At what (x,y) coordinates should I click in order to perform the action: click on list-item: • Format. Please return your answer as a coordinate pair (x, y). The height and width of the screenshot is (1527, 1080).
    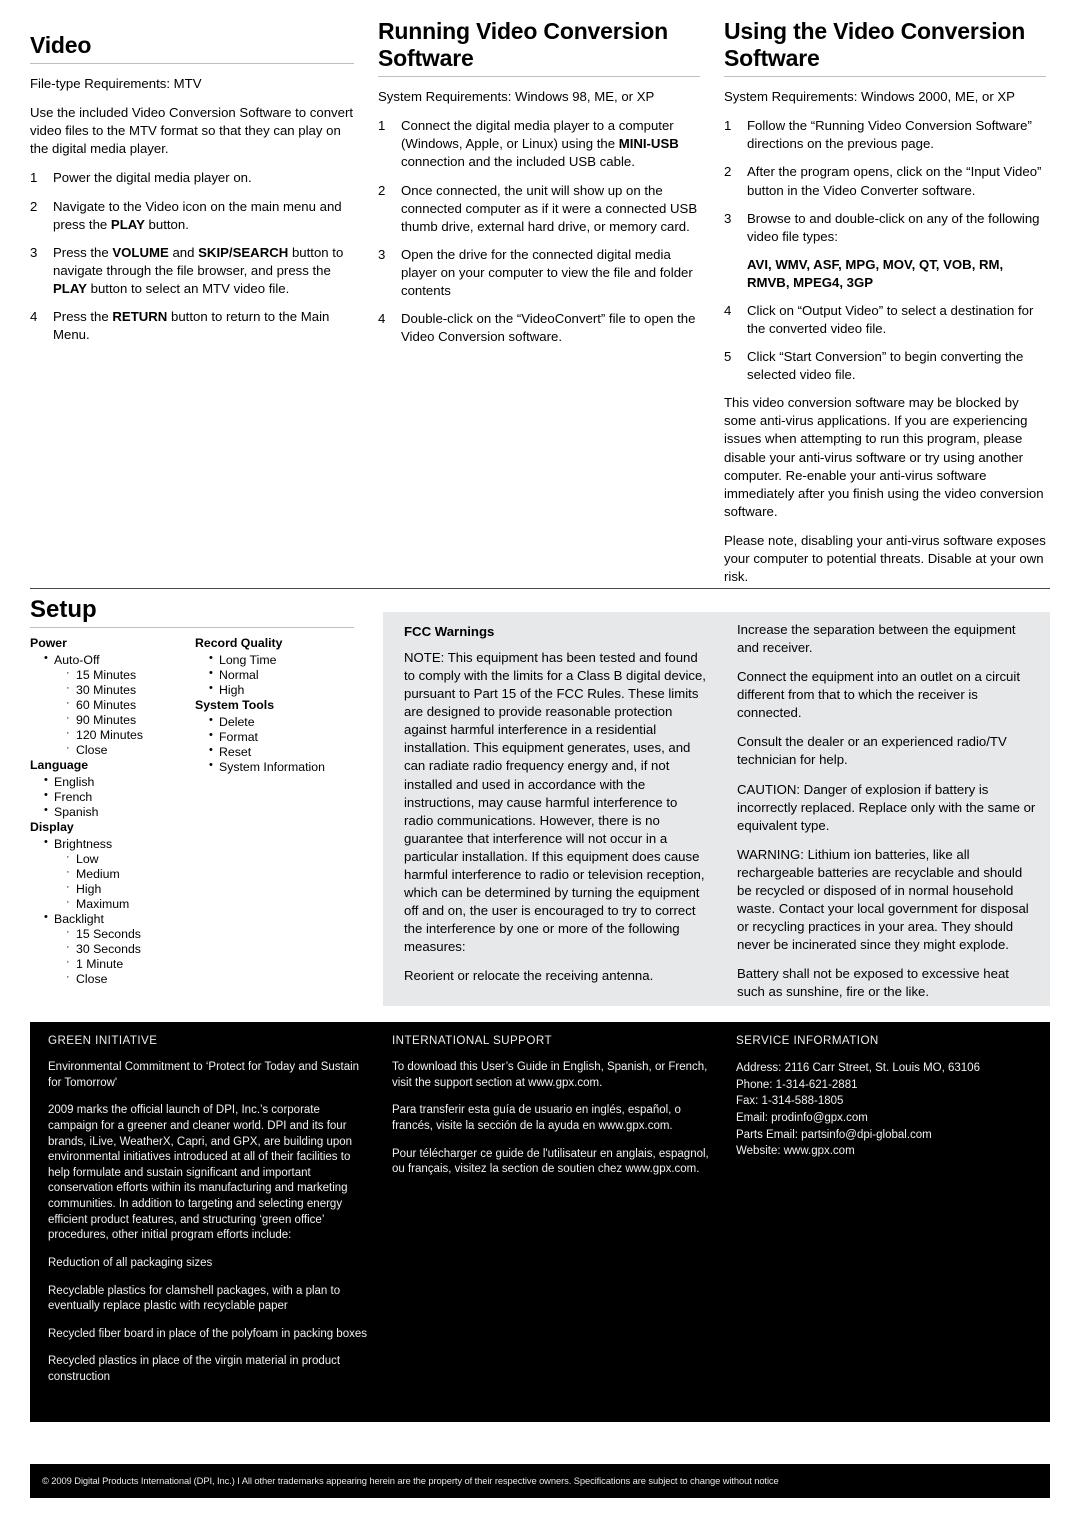
    Looking at the image, I should click on (284, 737).